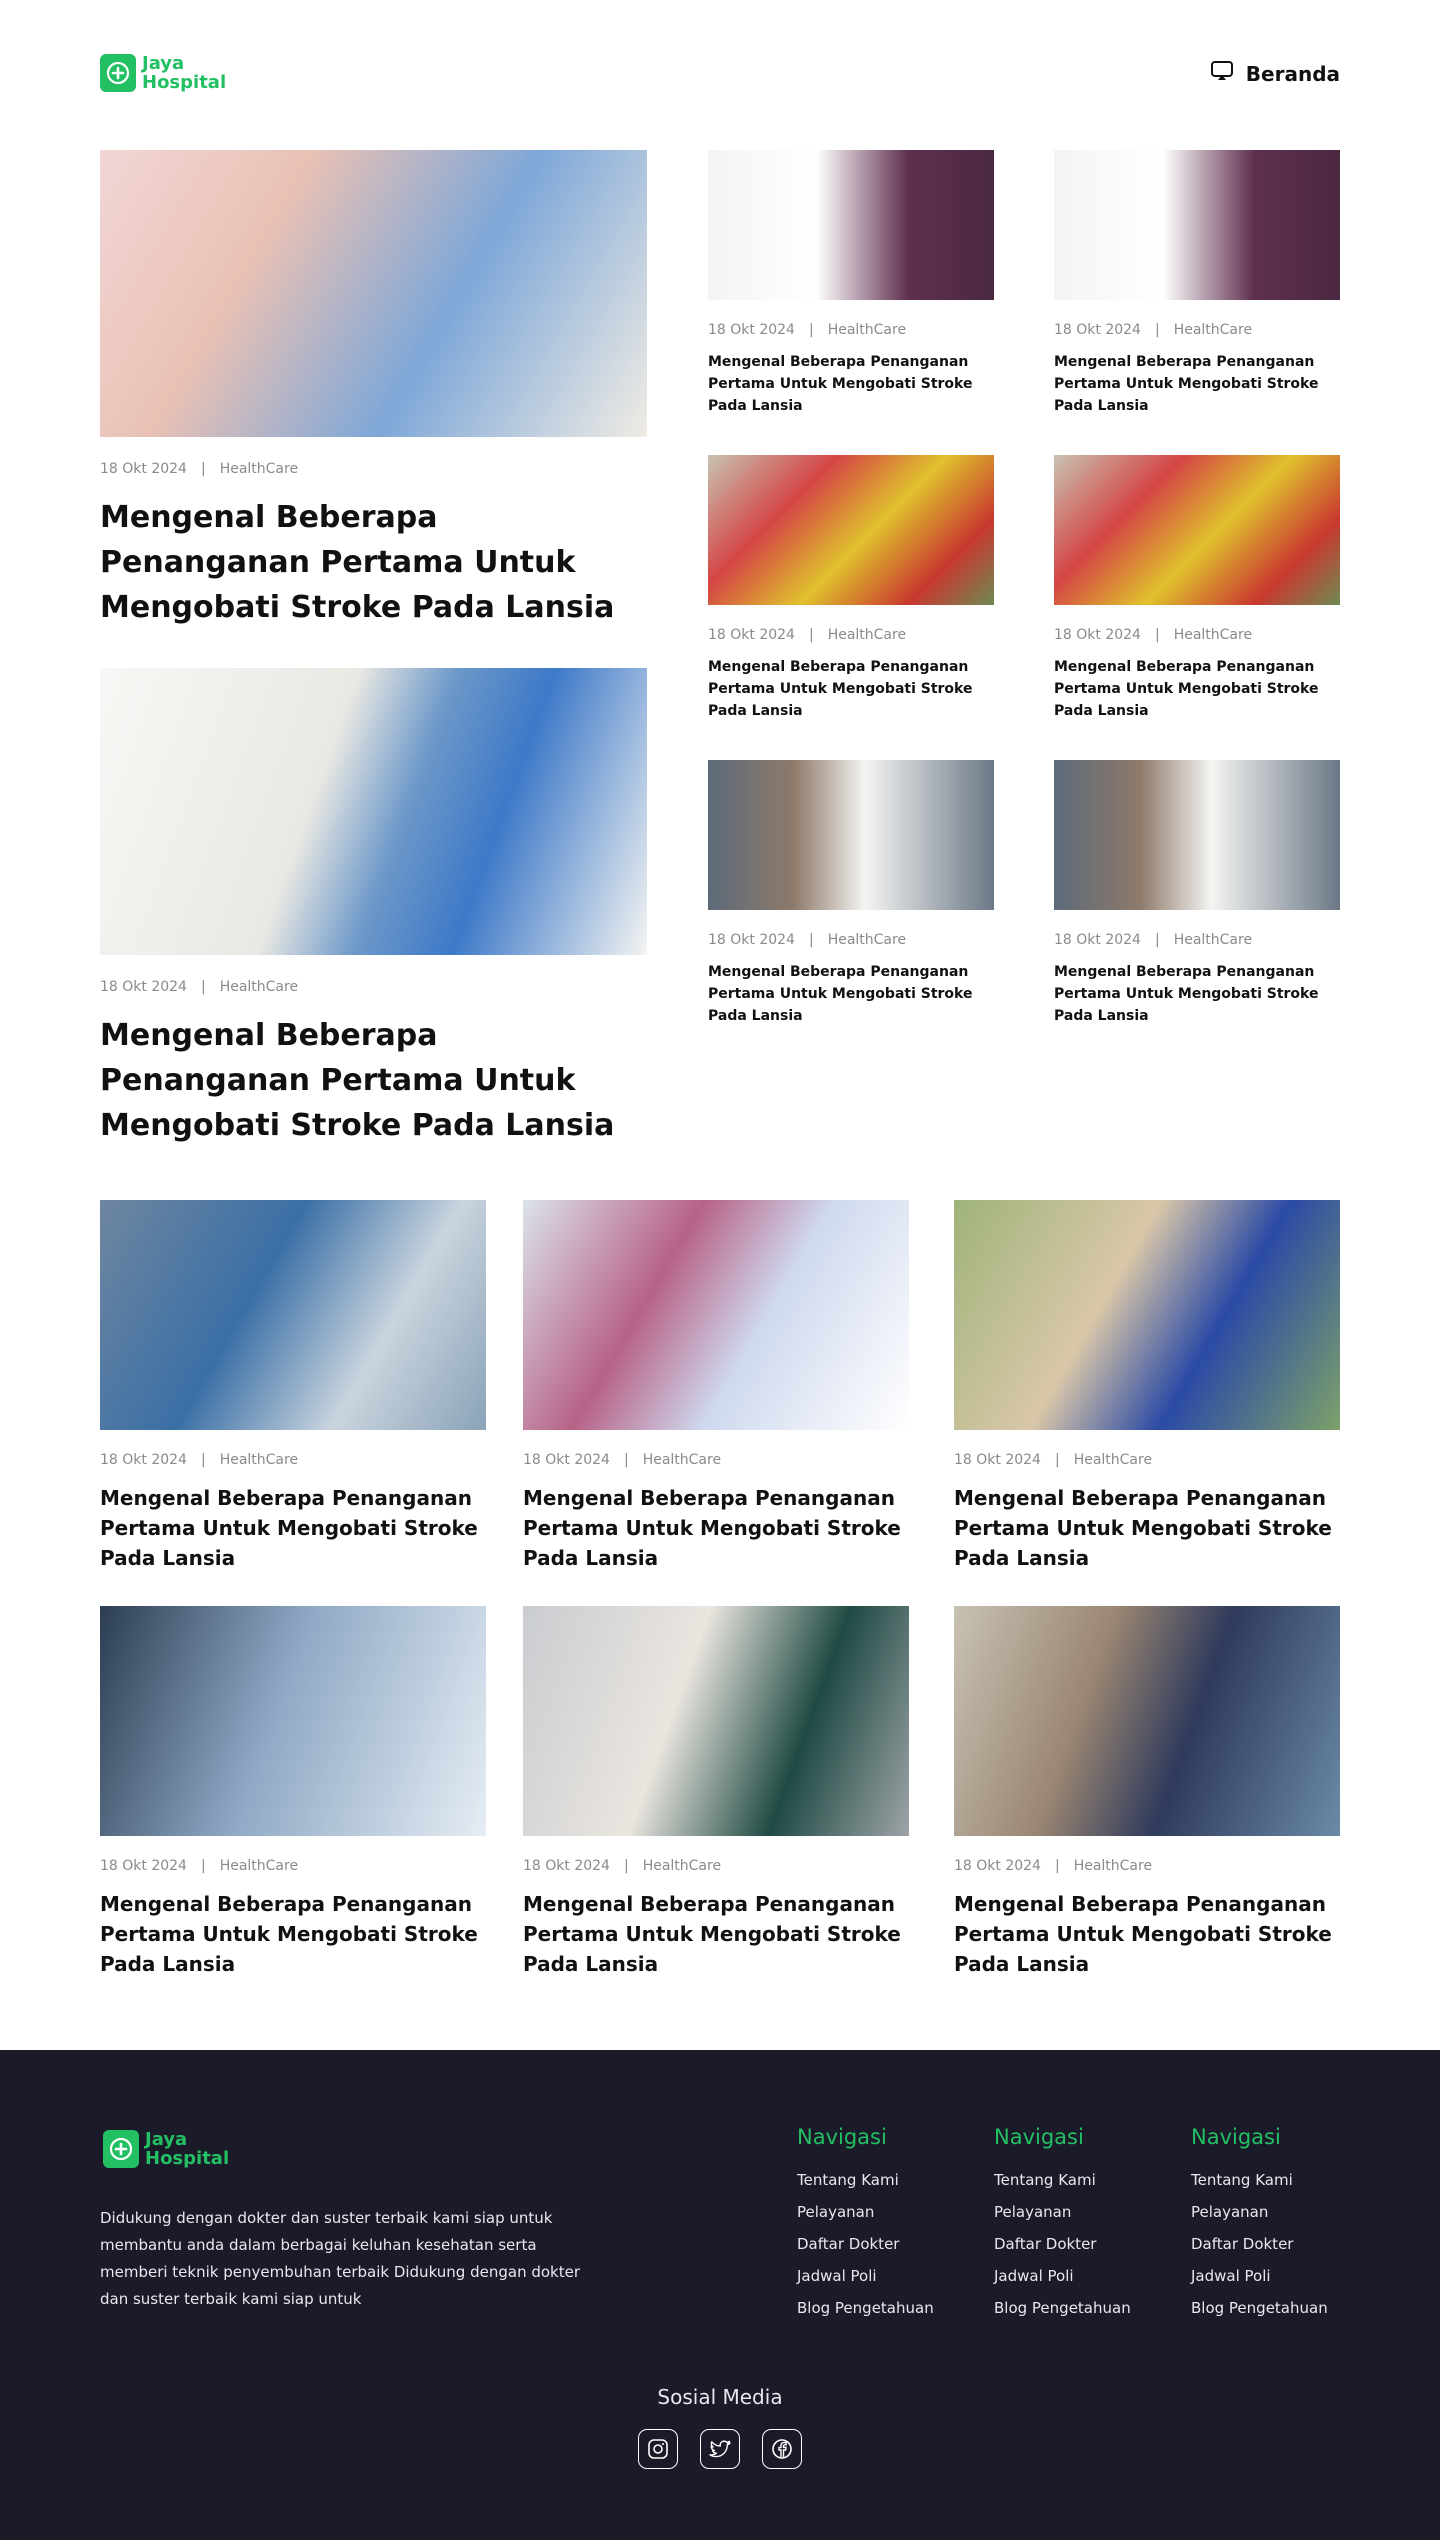 The height and width of the screenshot is (2540, 1440). I want to click on nav-home-label: Beranda, so click(1292, 73).